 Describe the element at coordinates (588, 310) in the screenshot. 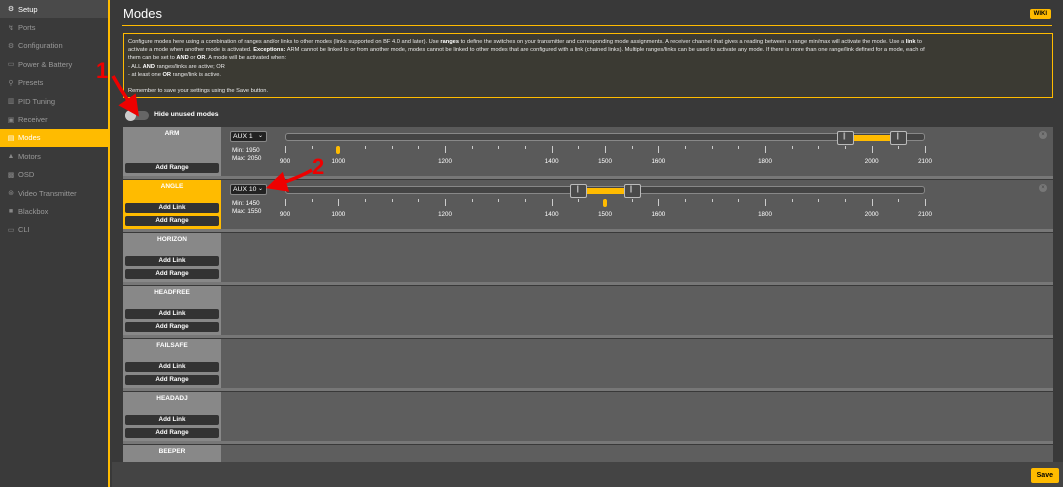

I see `mode-row-headfree: HEADFREE Add Link Add Range` at that location.